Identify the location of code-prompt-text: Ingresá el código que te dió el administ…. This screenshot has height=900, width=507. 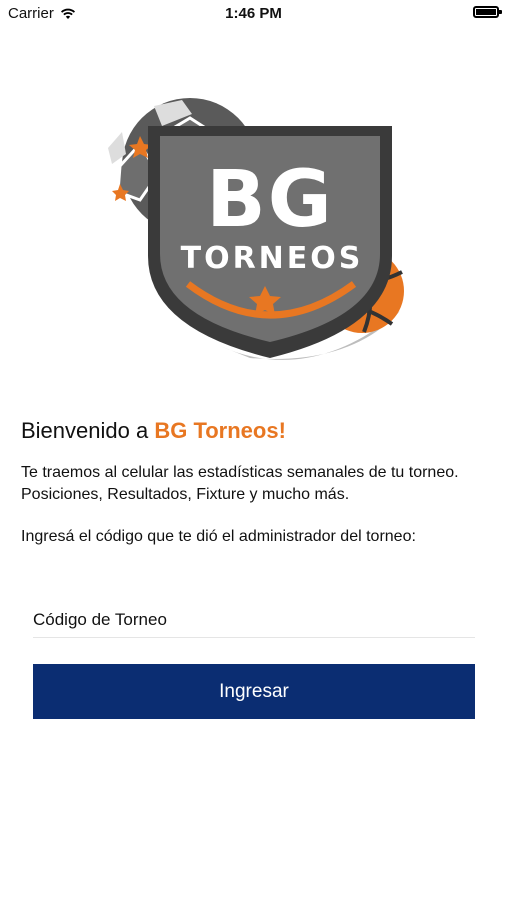
(218, 536).